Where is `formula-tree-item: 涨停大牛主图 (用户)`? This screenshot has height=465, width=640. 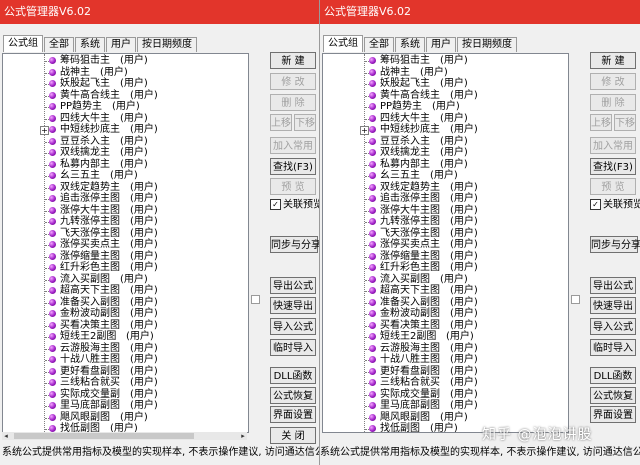
formula-tree-item: 涨停大牛主图 (用户) is located at coordinates (125, 211).